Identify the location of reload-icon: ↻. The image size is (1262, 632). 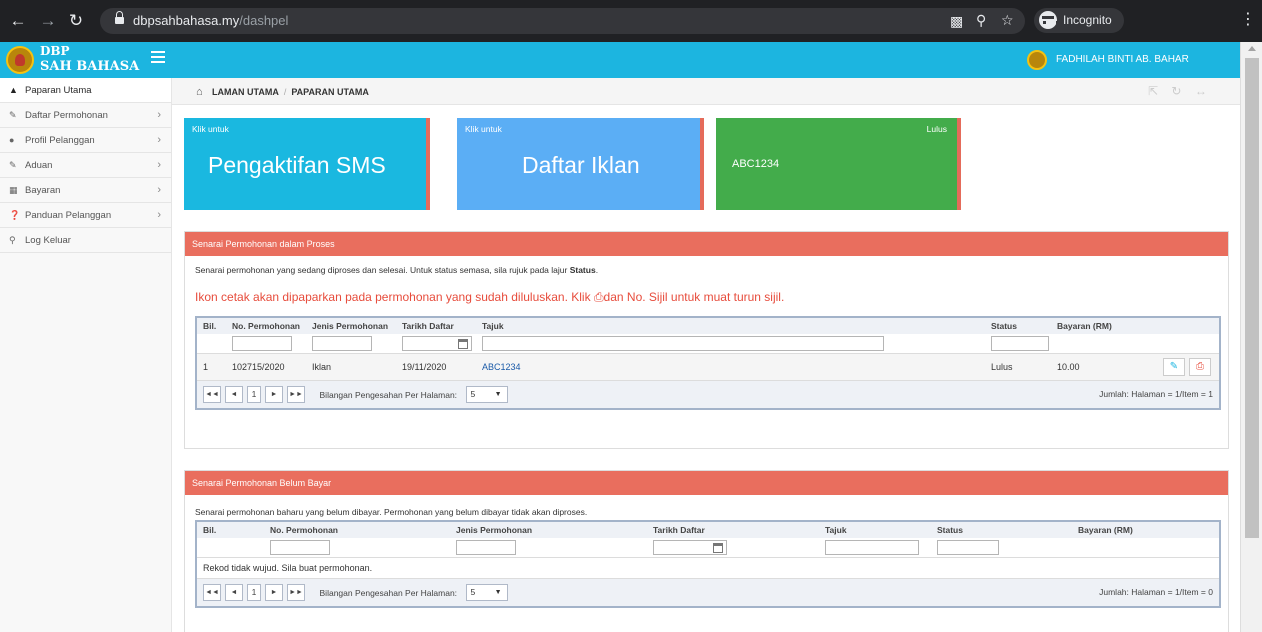
(76, 21).